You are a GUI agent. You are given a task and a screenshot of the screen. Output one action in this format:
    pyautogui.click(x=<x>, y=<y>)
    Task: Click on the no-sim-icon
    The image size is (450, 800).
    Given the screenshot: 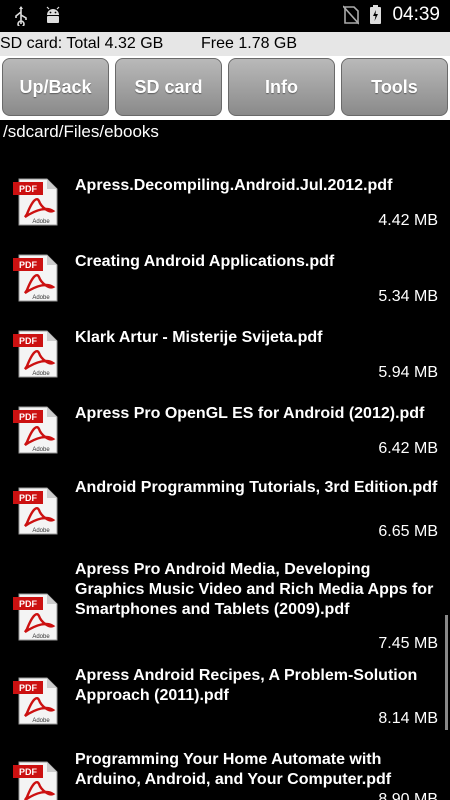 What is the action you would take?
    pyautogui.click(x=351, y=15)
    